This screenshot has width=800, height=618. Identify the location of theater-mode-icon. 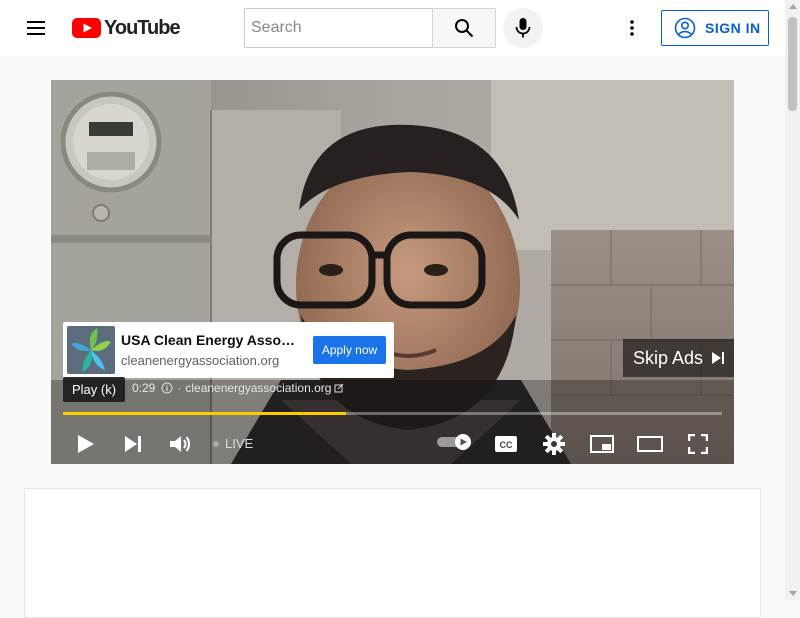
(650, 444).